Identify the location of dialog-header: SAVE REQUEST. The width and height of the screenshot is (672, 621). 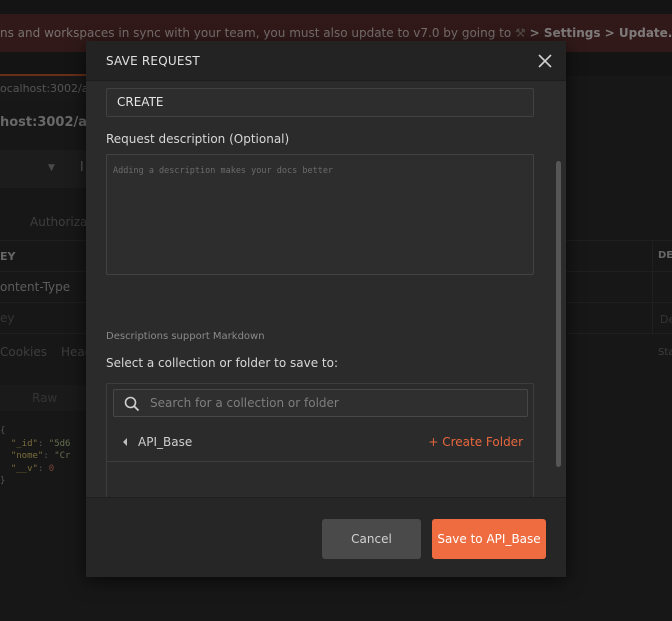
(326, 61).